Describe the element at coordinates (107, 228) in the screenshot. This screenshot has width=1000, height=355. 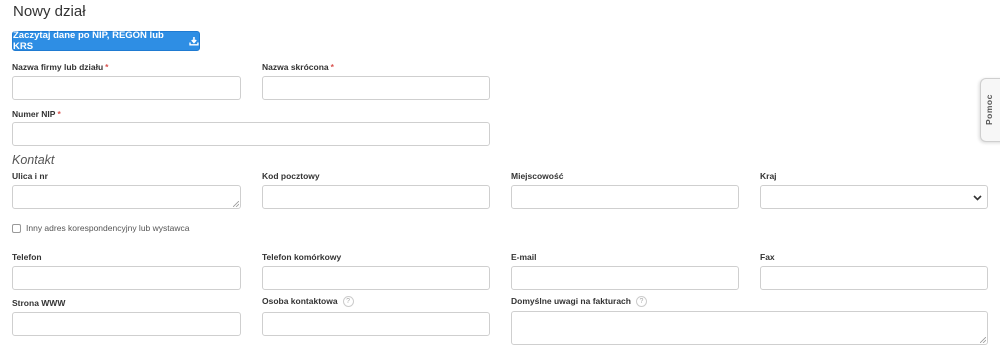
I see `other-address-label: Inny adres korespondencyjny lub wystawca` at that location.